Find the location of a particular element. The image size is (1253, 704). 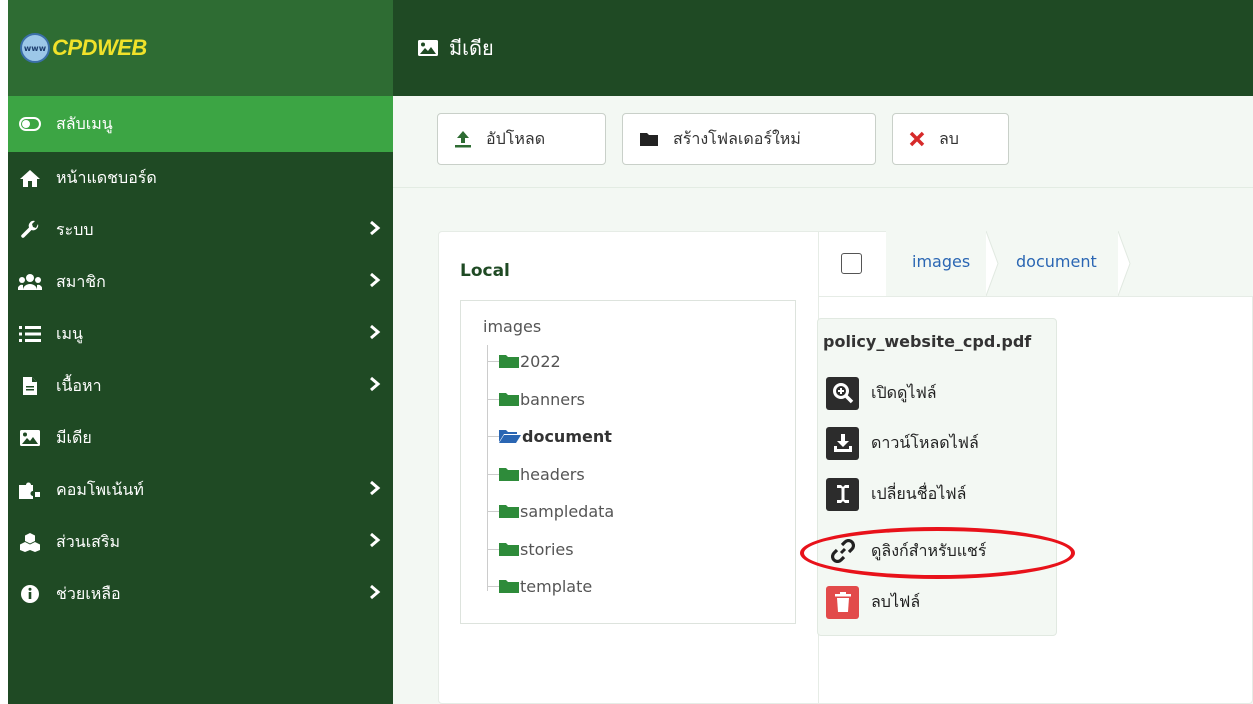

download-icon is located at coordinates (842, 443).